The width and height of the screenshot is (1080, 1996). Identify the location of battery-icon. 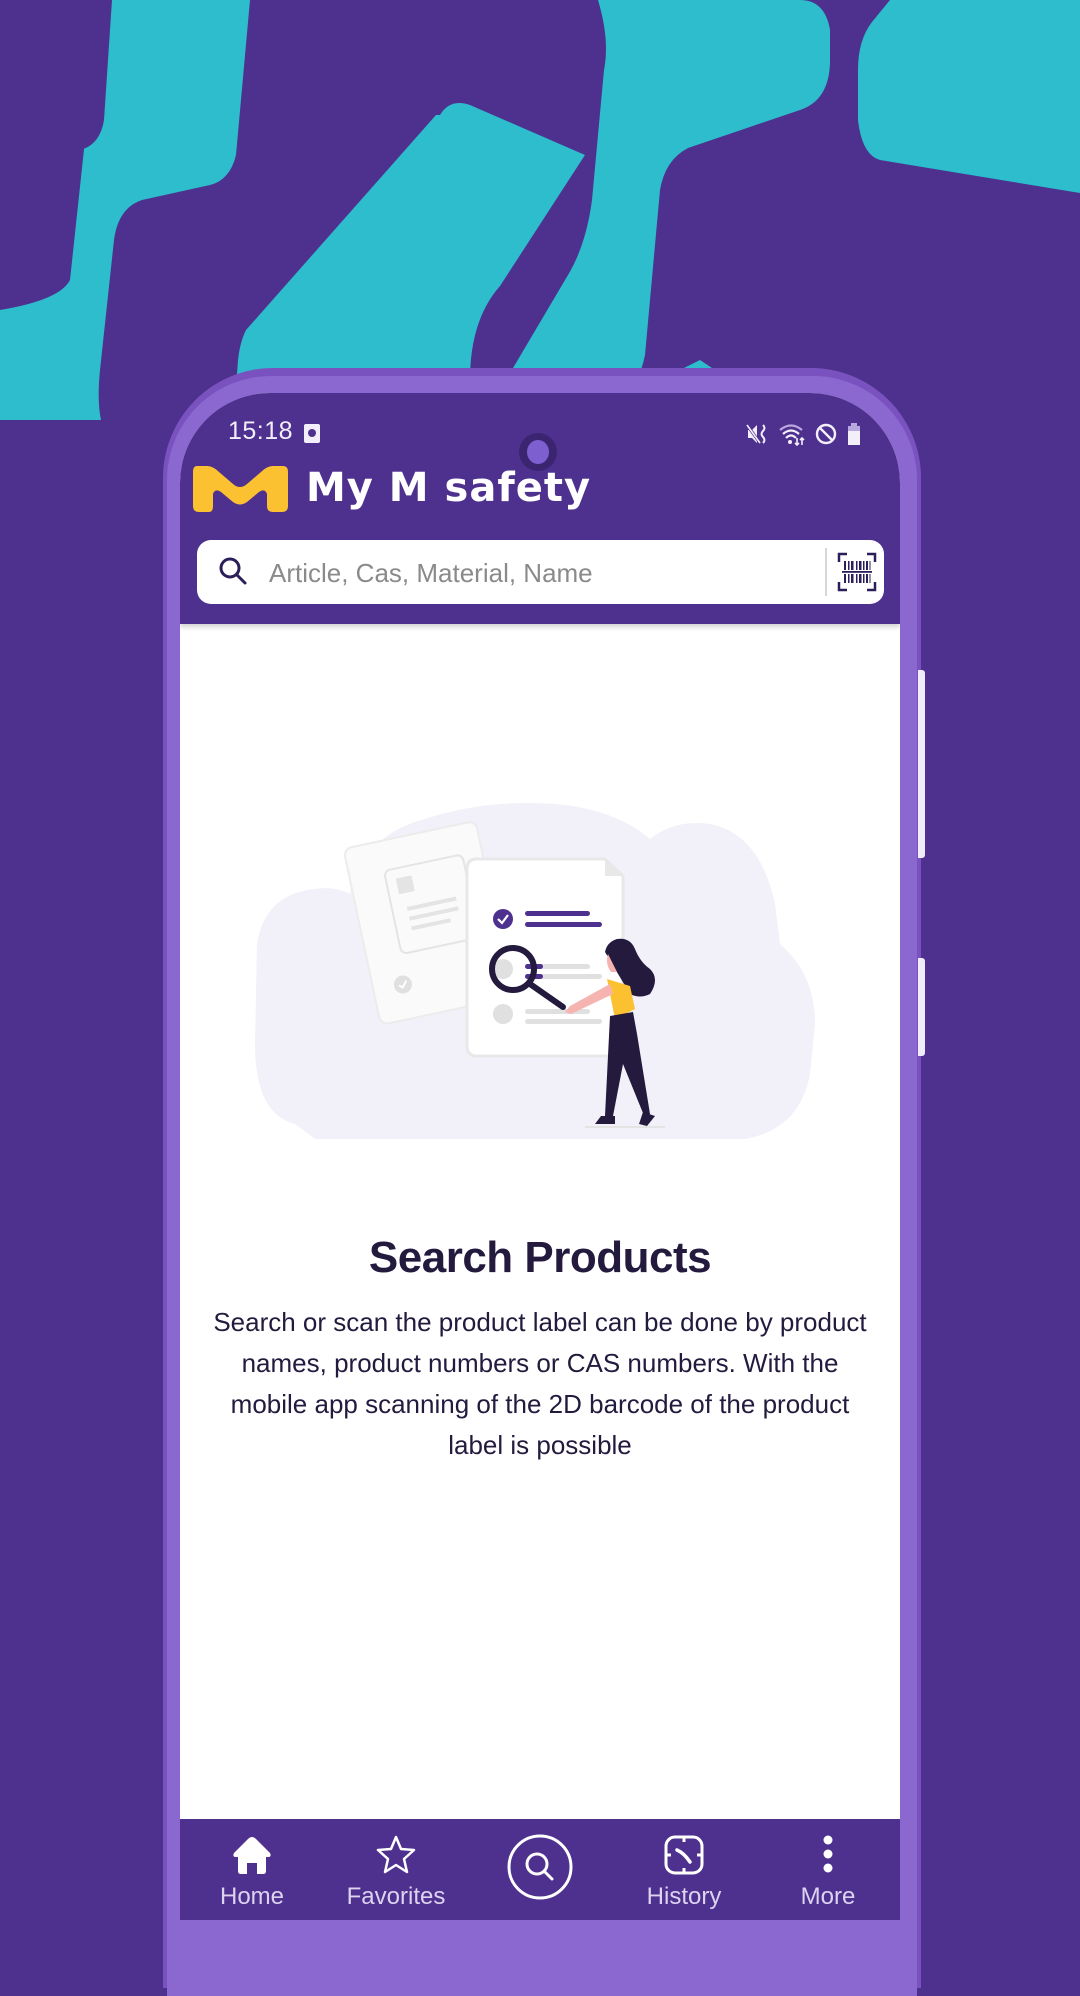
(854, 434).